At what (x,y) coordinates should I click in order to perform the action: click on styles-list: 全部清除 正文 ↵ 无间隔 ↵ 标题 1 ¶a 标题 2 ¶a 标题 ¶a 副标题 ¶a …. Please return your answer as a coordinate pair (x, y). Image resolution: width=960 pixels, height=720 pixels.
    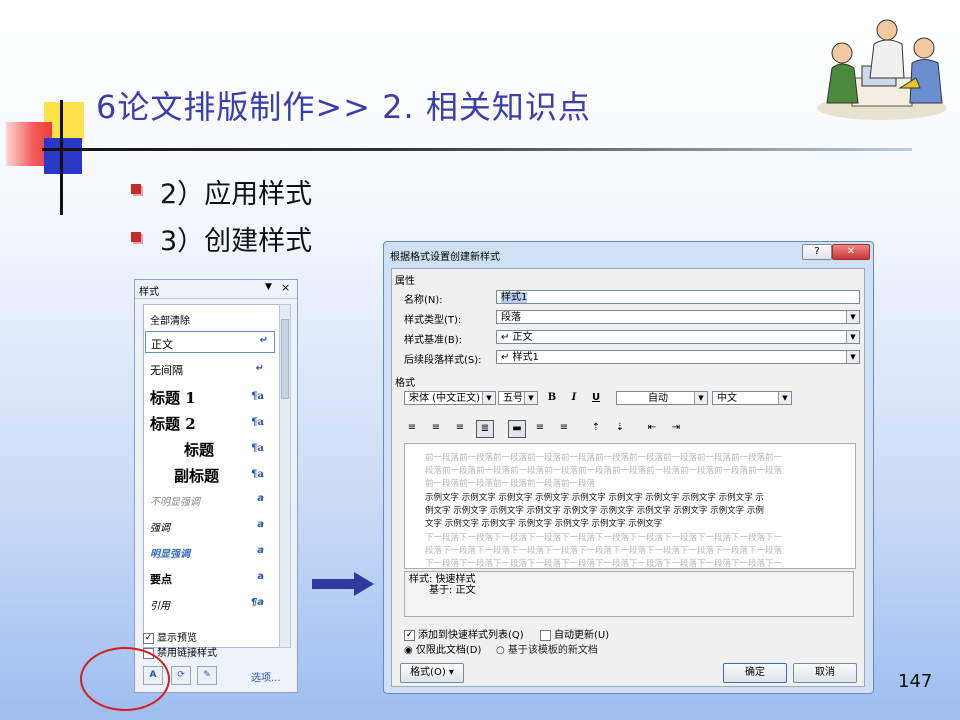
    Looking at the image, I should click on (211, 476).